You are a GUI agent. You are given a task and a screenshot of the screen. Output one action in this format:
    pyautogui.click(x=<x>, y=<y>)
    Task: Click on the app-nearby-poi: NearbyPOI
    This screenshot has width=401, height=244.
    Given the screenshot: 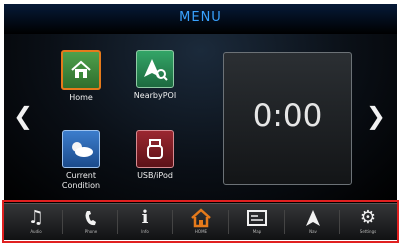 What is the action you would take?
    pyautogui.click(x=155, y=75)
    